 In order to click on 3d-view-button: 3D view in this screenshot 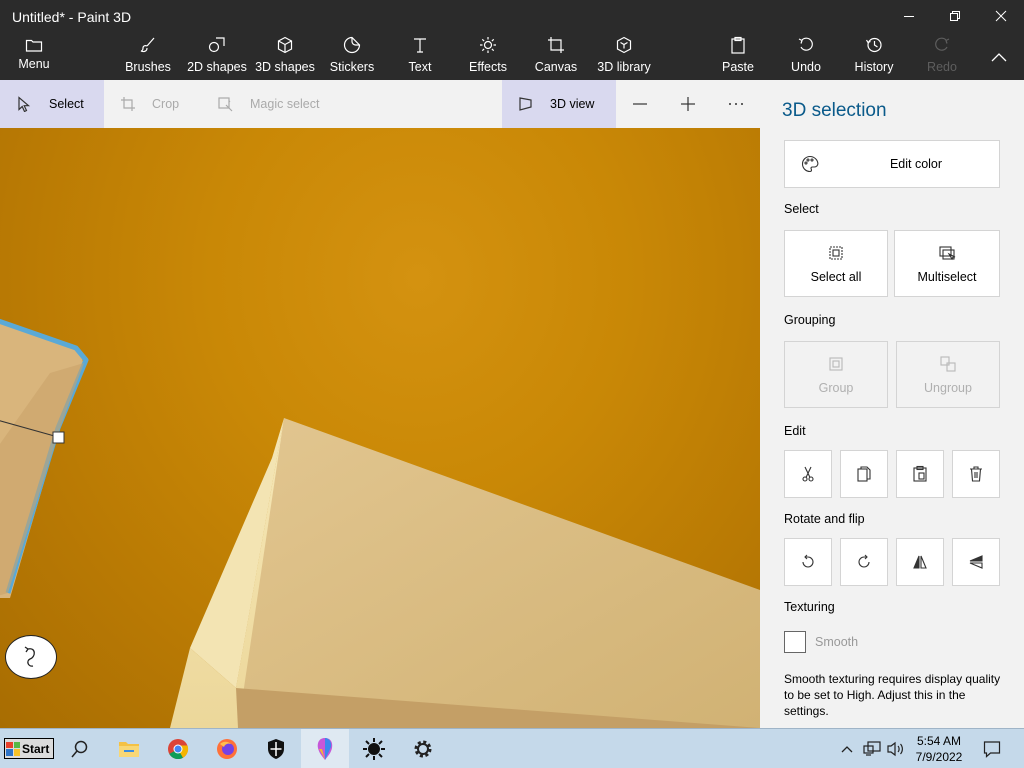, I will do `click(559, 104)`.